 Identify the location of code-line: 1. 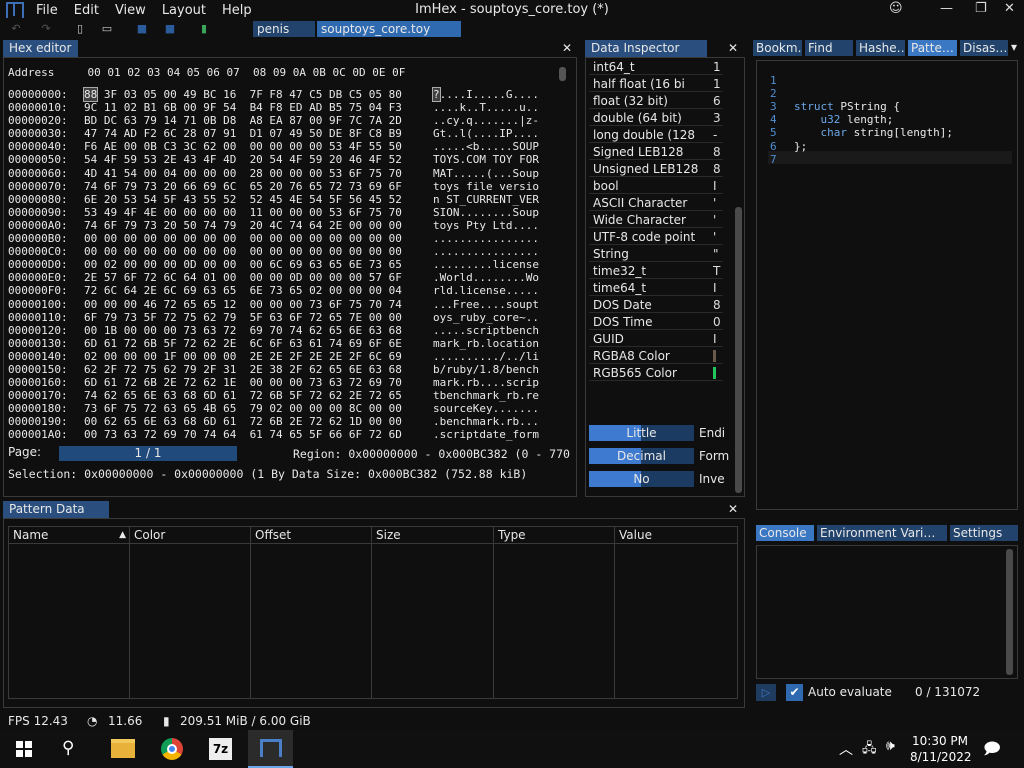
(782, 80).